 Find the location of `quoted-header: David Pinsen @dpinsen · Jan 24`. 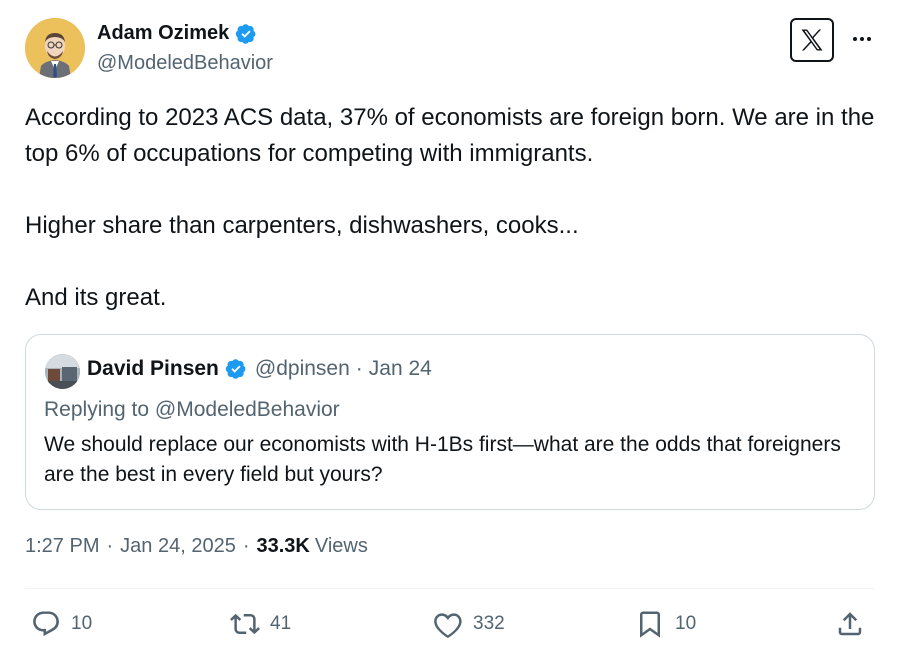

quoted-header: David Pinsen @dpinsen · Jan 24 is located at coordinates (259, 369).